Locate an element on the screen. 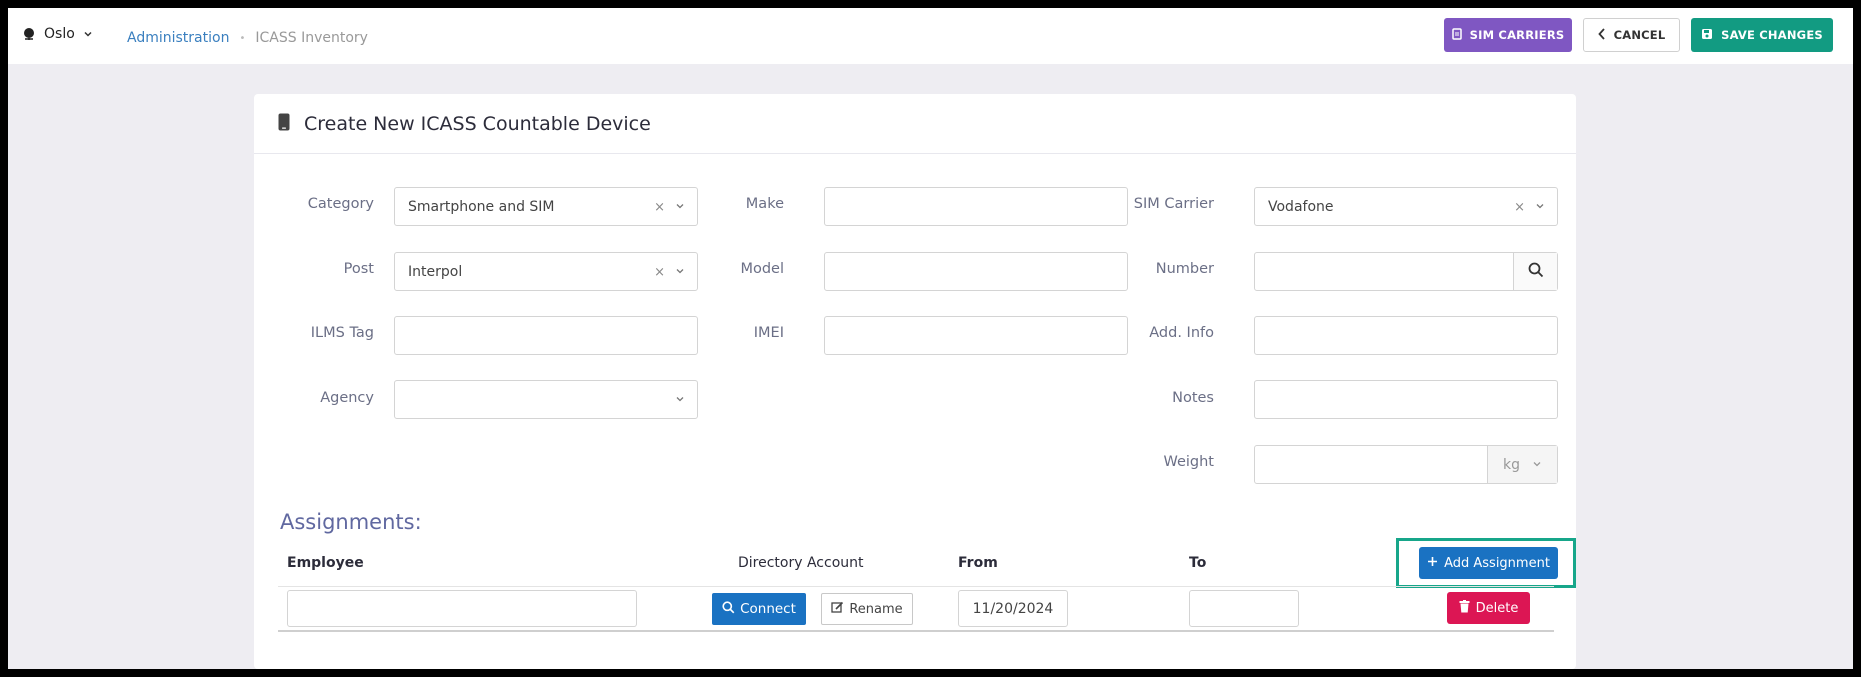 This screenshot has height=677, width=1861. location-label: Oslo is located at coordinates (59, 34).